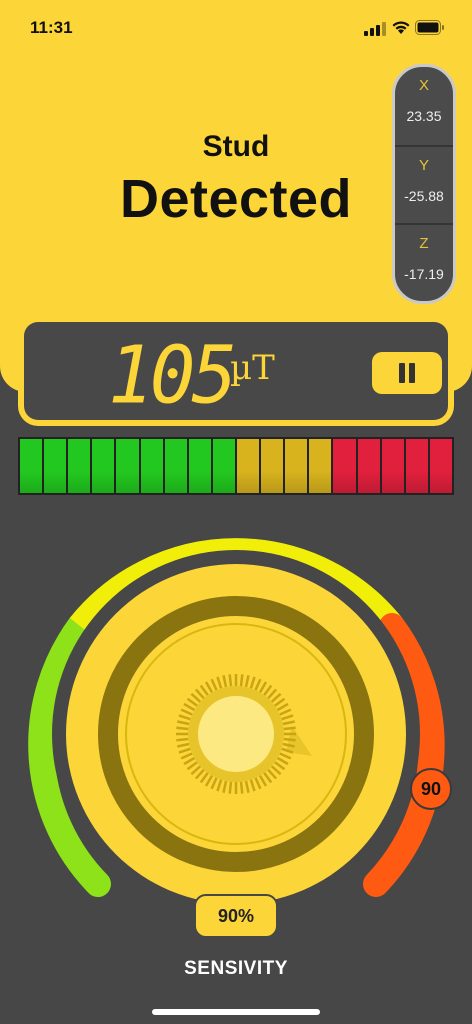 This screenshot has width=472, height=1024. What do you see at coordinates (423, 165) in the screenshot?
I see `axis-y-label: Y` at bounding box center [423, 165].